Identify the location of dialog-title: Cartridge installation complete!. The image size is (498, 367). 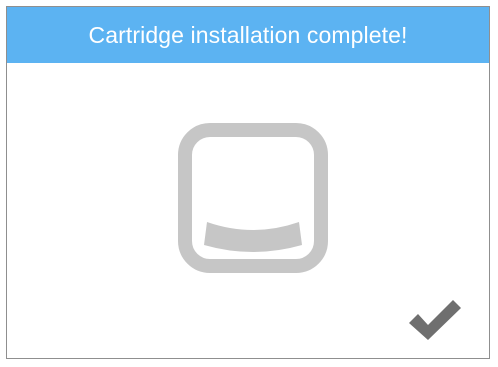
(248, 35).